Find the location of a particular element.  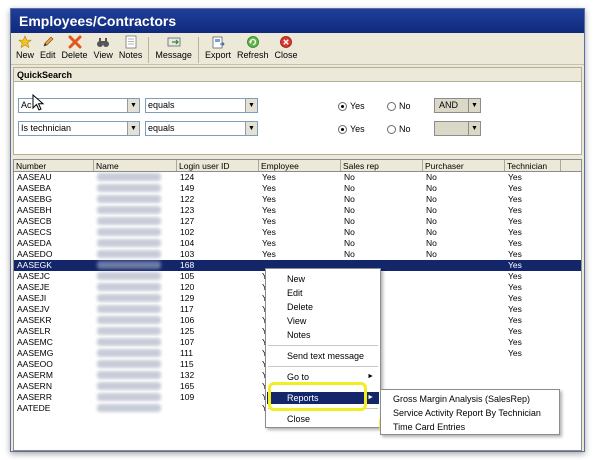

col-number-cell: AASEMG is located at coordinates (35, 353).